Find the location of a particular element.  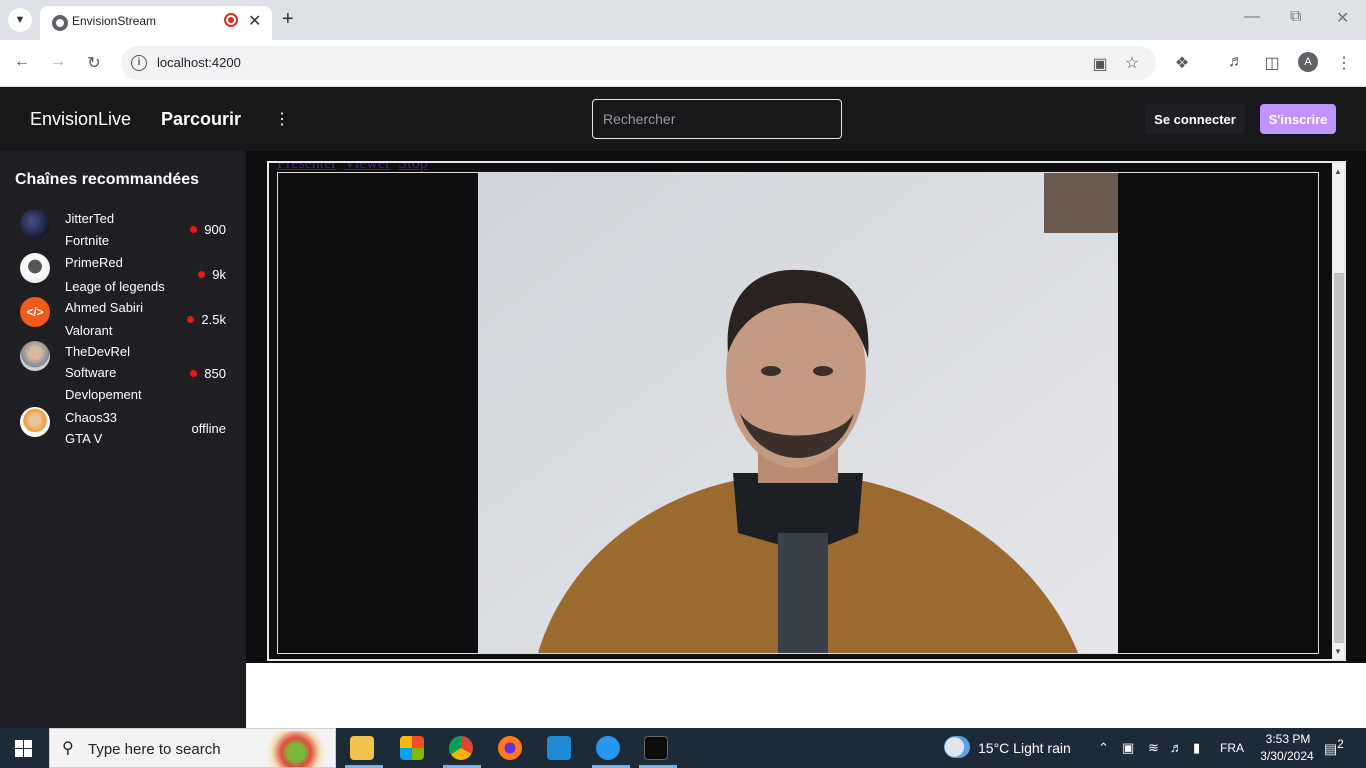

viewer-count: 900 is located at coordinates (208, 229).